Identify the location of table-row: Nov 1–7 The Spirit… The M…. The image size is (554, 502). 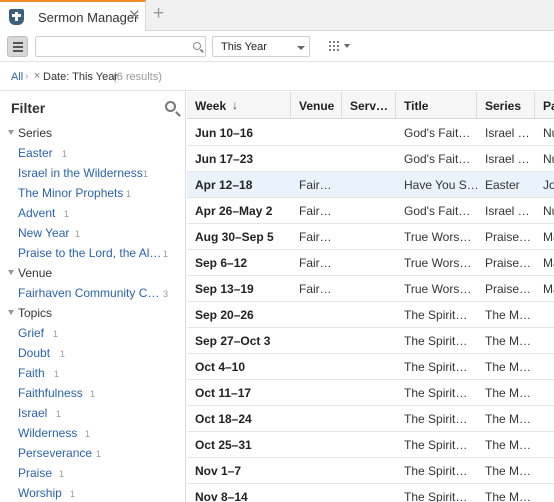
(370, 471).